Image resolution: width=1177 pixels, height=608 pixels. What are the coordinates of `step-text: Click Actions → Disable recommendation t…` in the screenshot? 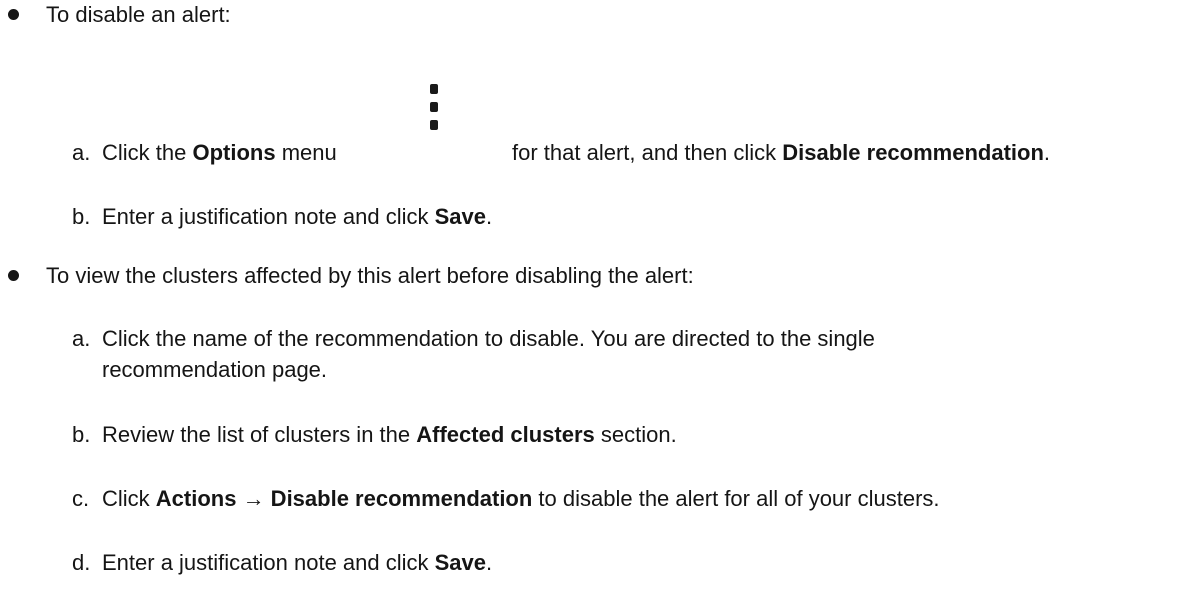 It's located at (521, 498).